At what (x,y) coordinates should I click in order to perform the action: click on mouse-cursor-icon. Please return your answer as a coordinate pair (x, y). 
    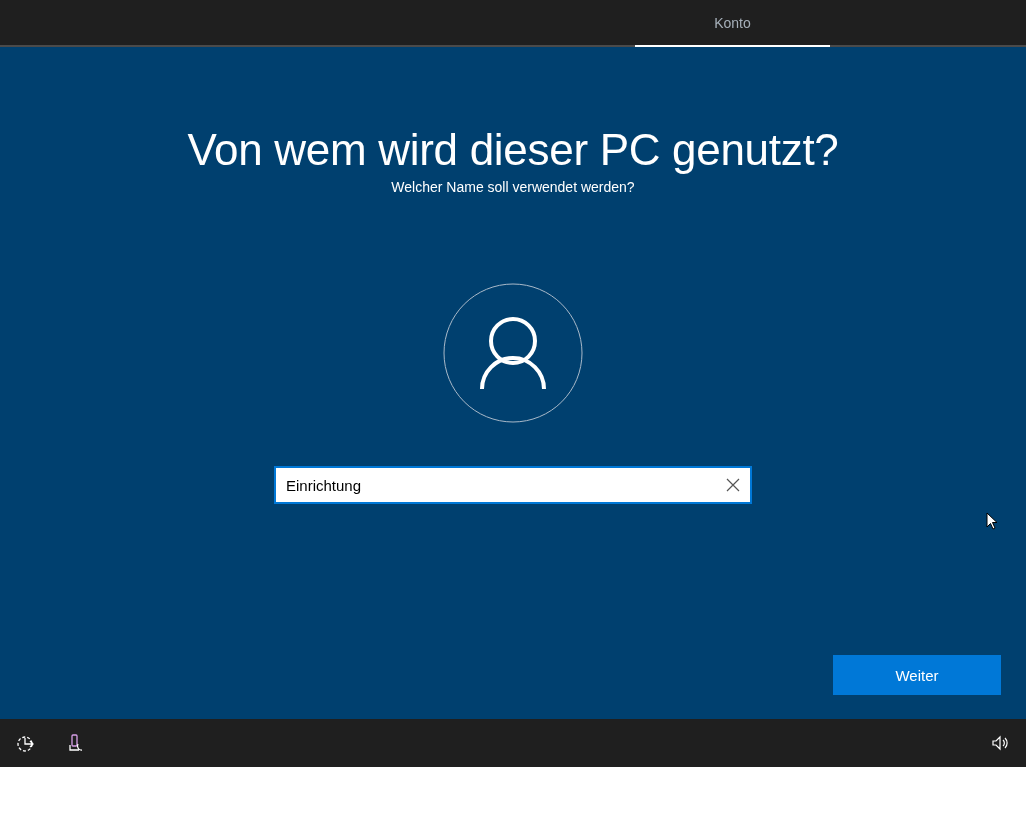
    Looking at the image, I should click on (992, 521).